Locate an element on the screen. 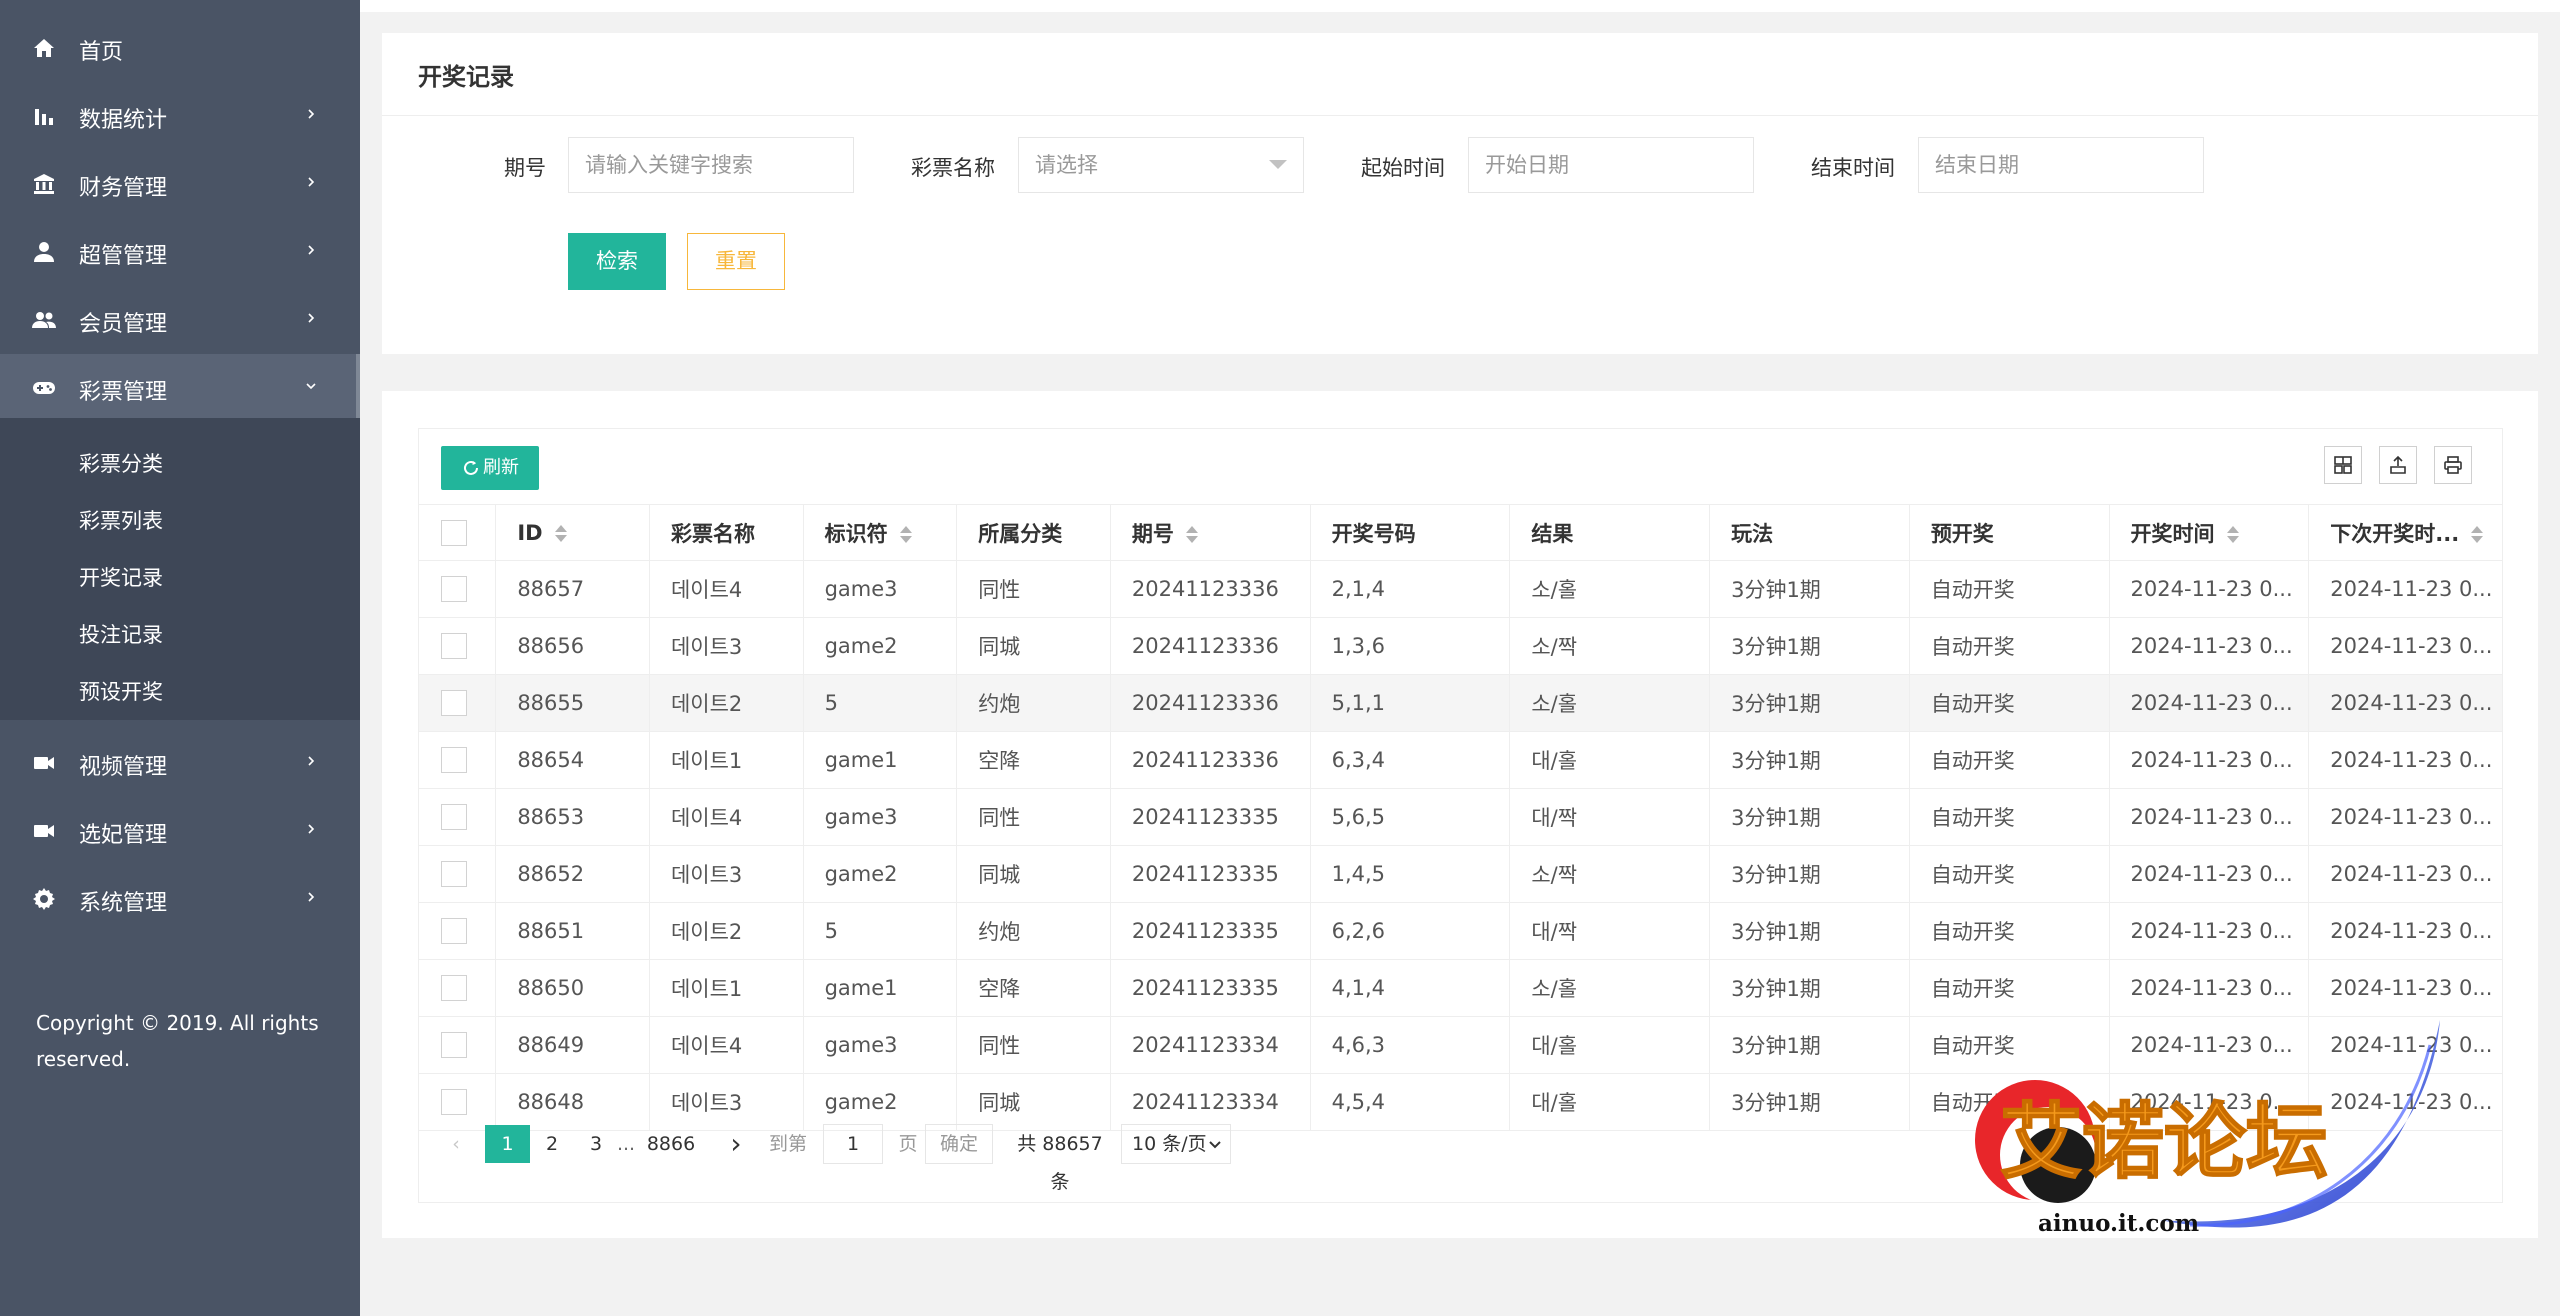 Image resolution: width=2560 pixels, height=1316 pixels. chevron-down-icon is located at coordinates (311, 386).